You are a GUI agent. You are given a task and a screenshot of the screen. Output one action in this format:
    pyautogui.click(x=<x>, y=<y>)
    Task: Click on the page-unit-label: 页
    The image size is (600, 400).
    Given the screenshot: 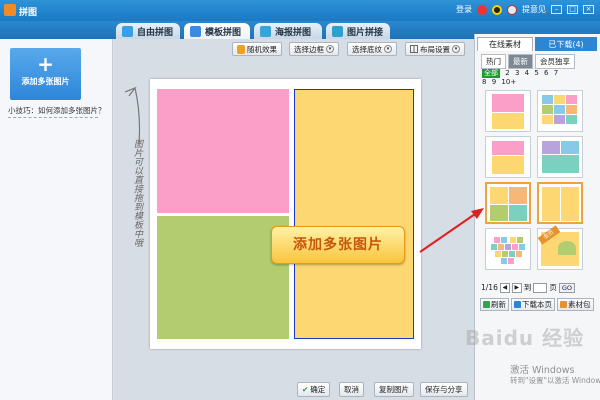 What is the action you would take?
    pyautogui.click(x=553, y=287)
    